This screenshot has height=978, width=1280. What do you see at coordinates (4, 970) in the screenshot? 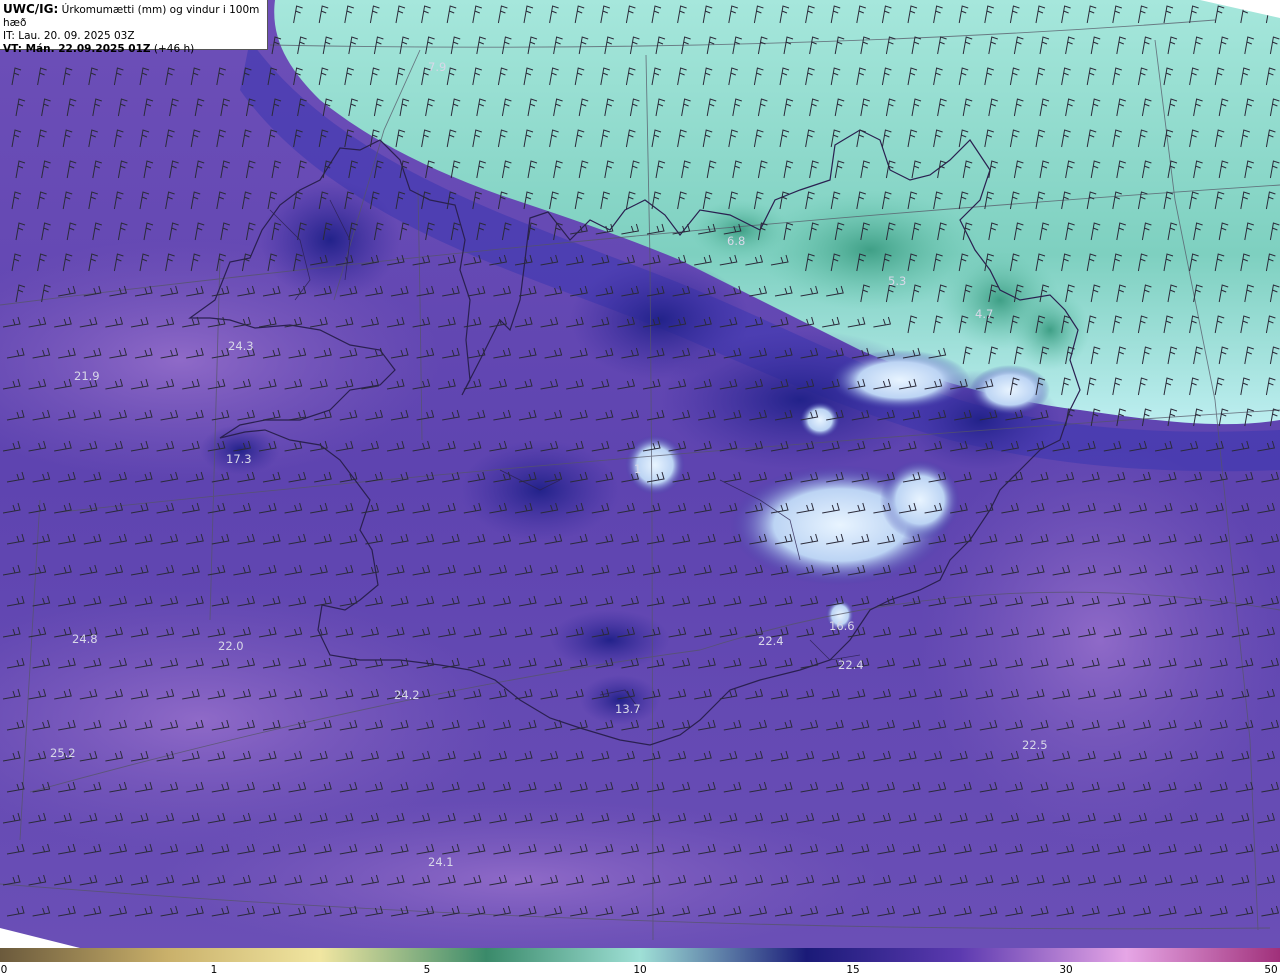
I see `colorbar-tick: 0` at bounding box center [4, 970].